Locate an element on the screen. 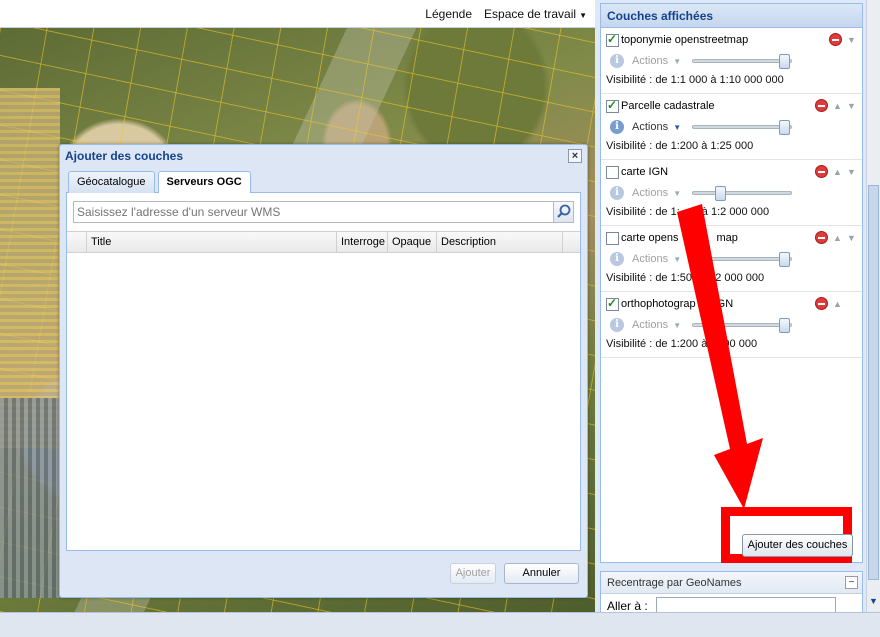  geonames-panel: Recentrage par GeoNames − Aller à : is located at coordinates (731, 593).